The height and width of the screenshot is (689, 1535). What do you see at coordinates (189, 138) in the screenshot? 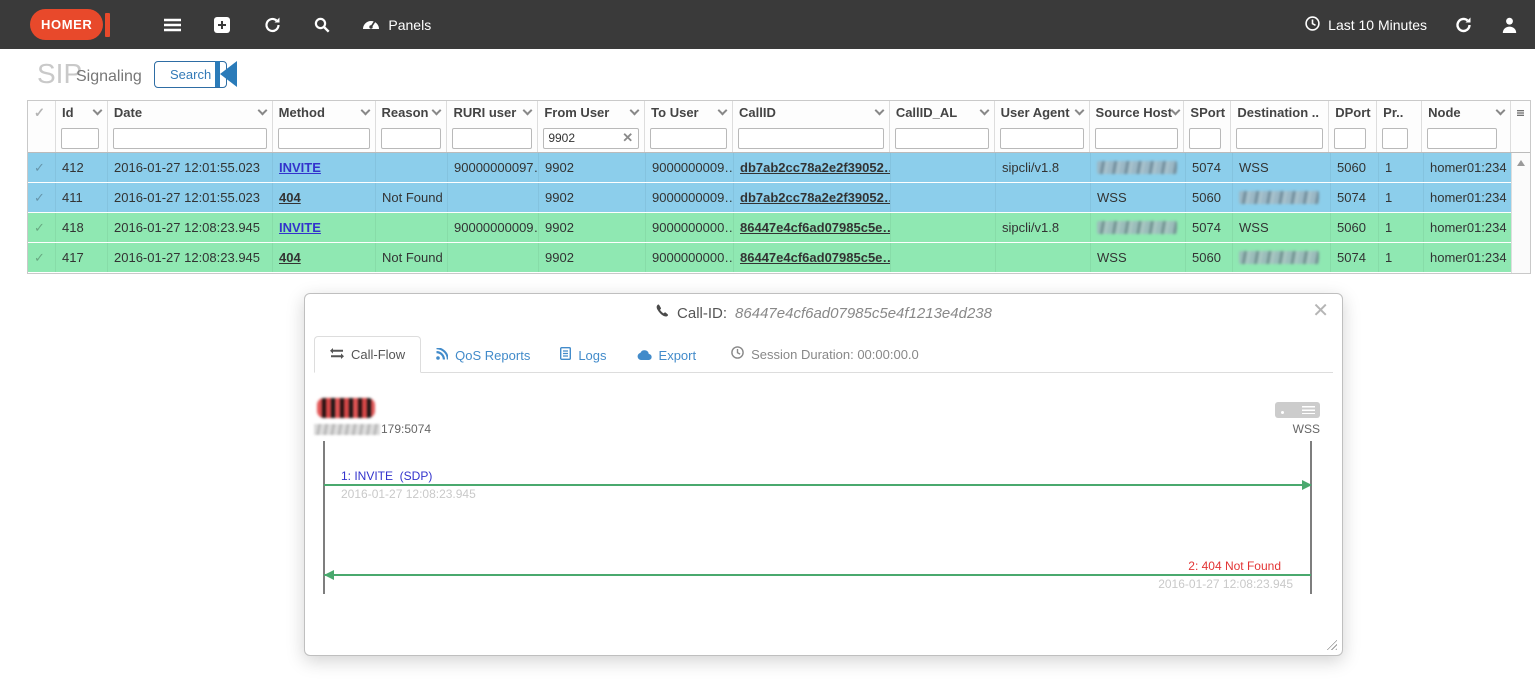
I see `filter-date-input` at bounding box center [189, 138].